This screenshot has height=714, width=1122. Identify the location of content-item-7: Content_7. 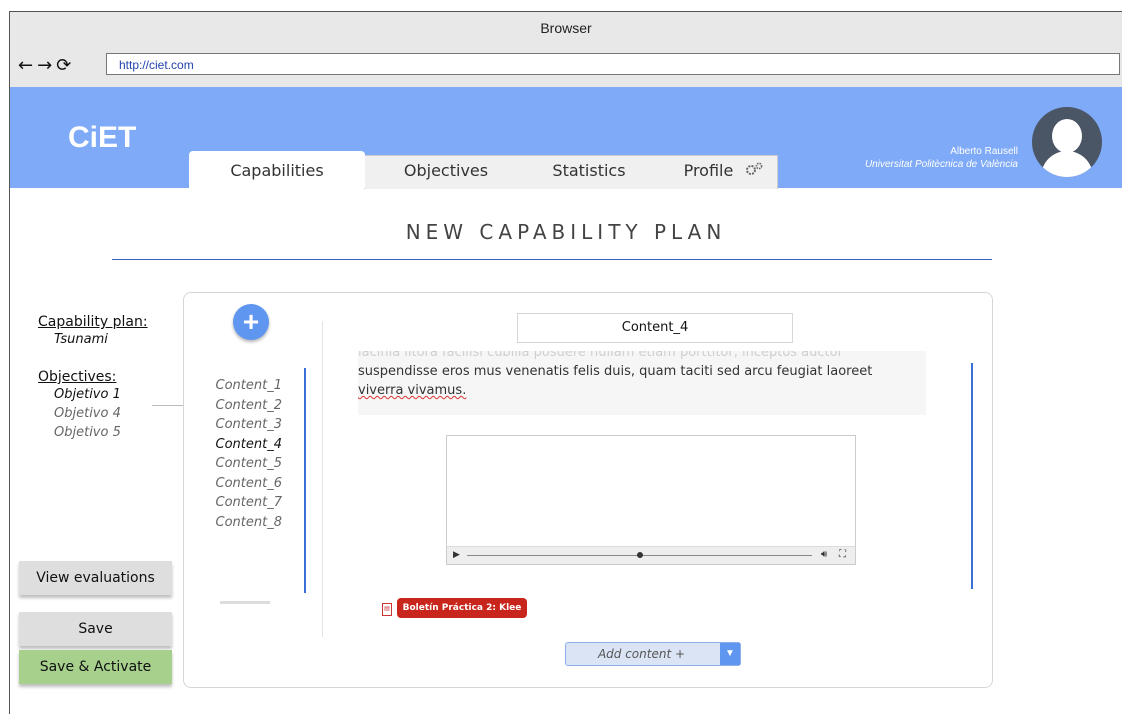
(247, 503).